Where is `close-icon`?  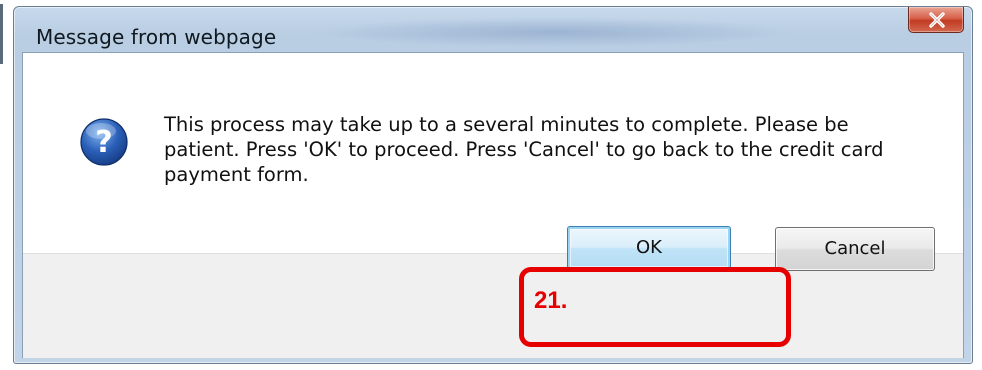 close-icon is located at coordinates (937, 20).